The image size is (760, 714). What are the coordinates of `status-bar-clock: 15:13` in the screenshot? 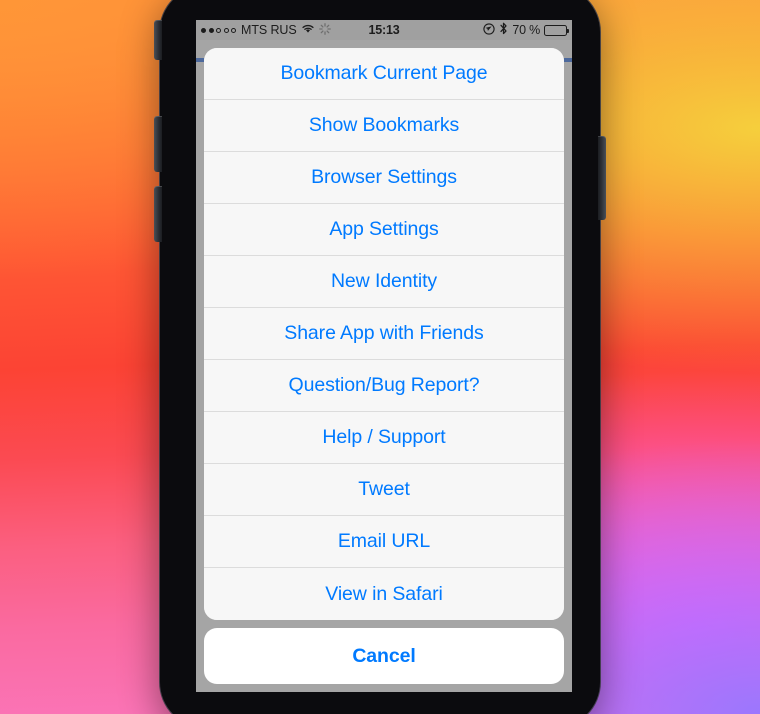 It's located at (384, 30).